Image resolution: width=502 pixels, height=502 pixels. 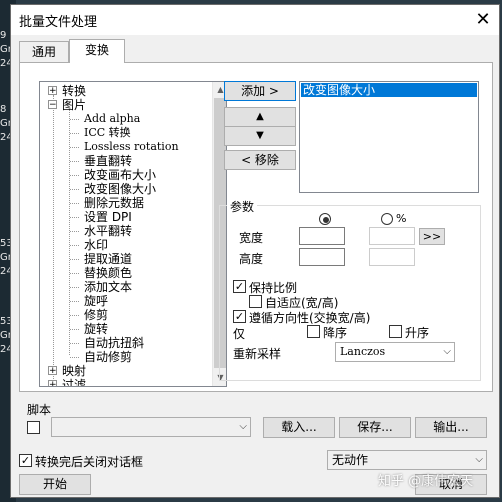 I want to click on width-percent-field, so click(x=392, y=236).